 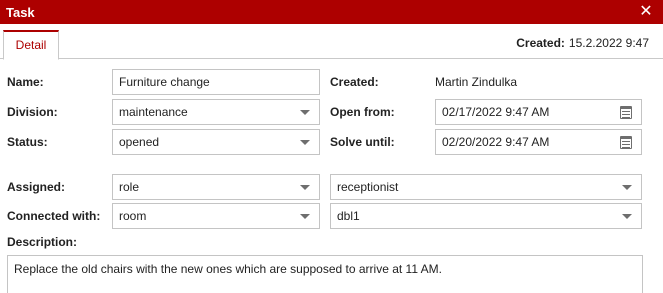 What do you see at coordinates (216, 142) in the screenshot?
I see `status-select: opened` at bounding box center [216, 142].